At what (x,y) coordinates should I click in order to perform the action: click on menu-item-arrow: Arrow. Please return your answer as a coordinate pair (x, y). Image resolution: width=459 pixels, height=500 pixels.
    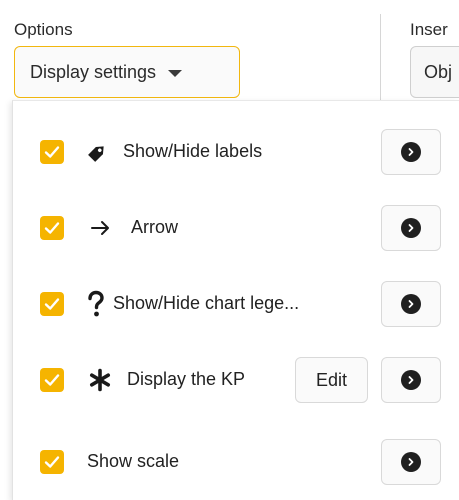
    Looking at the image, I should click on (236, 228).